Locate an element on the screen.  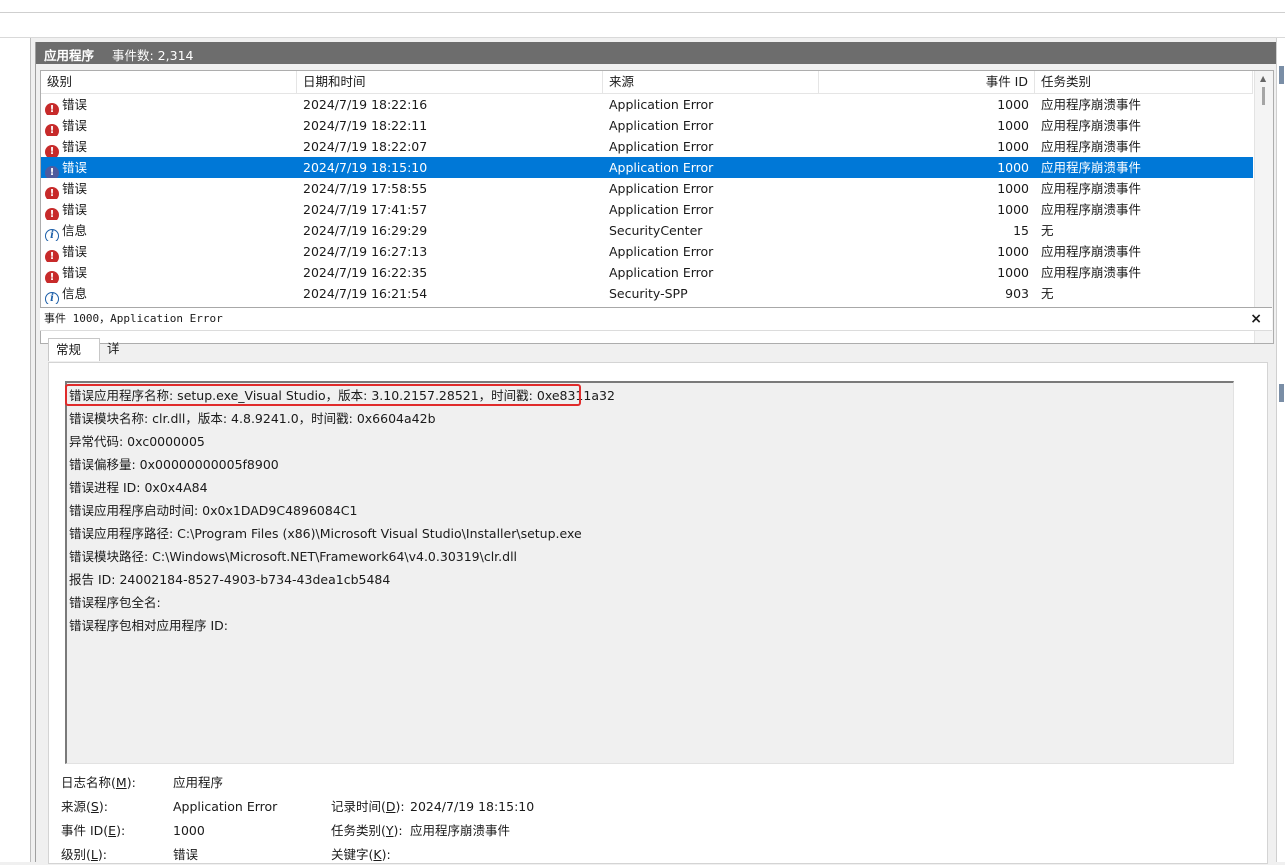
description-line: 错误进程 ID: 0x0x4A84 is located at coordinates (138, 487).